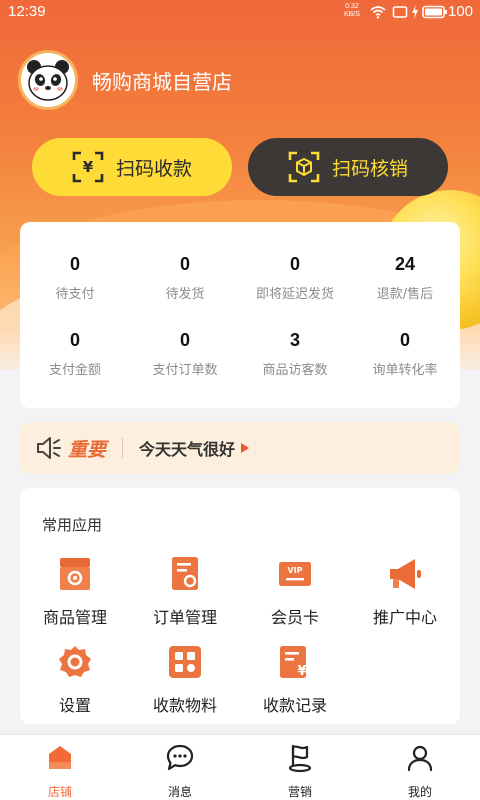  Describe the element at coordinates (75, 574) in the screenshot. I see `product-management-icon` at that location.